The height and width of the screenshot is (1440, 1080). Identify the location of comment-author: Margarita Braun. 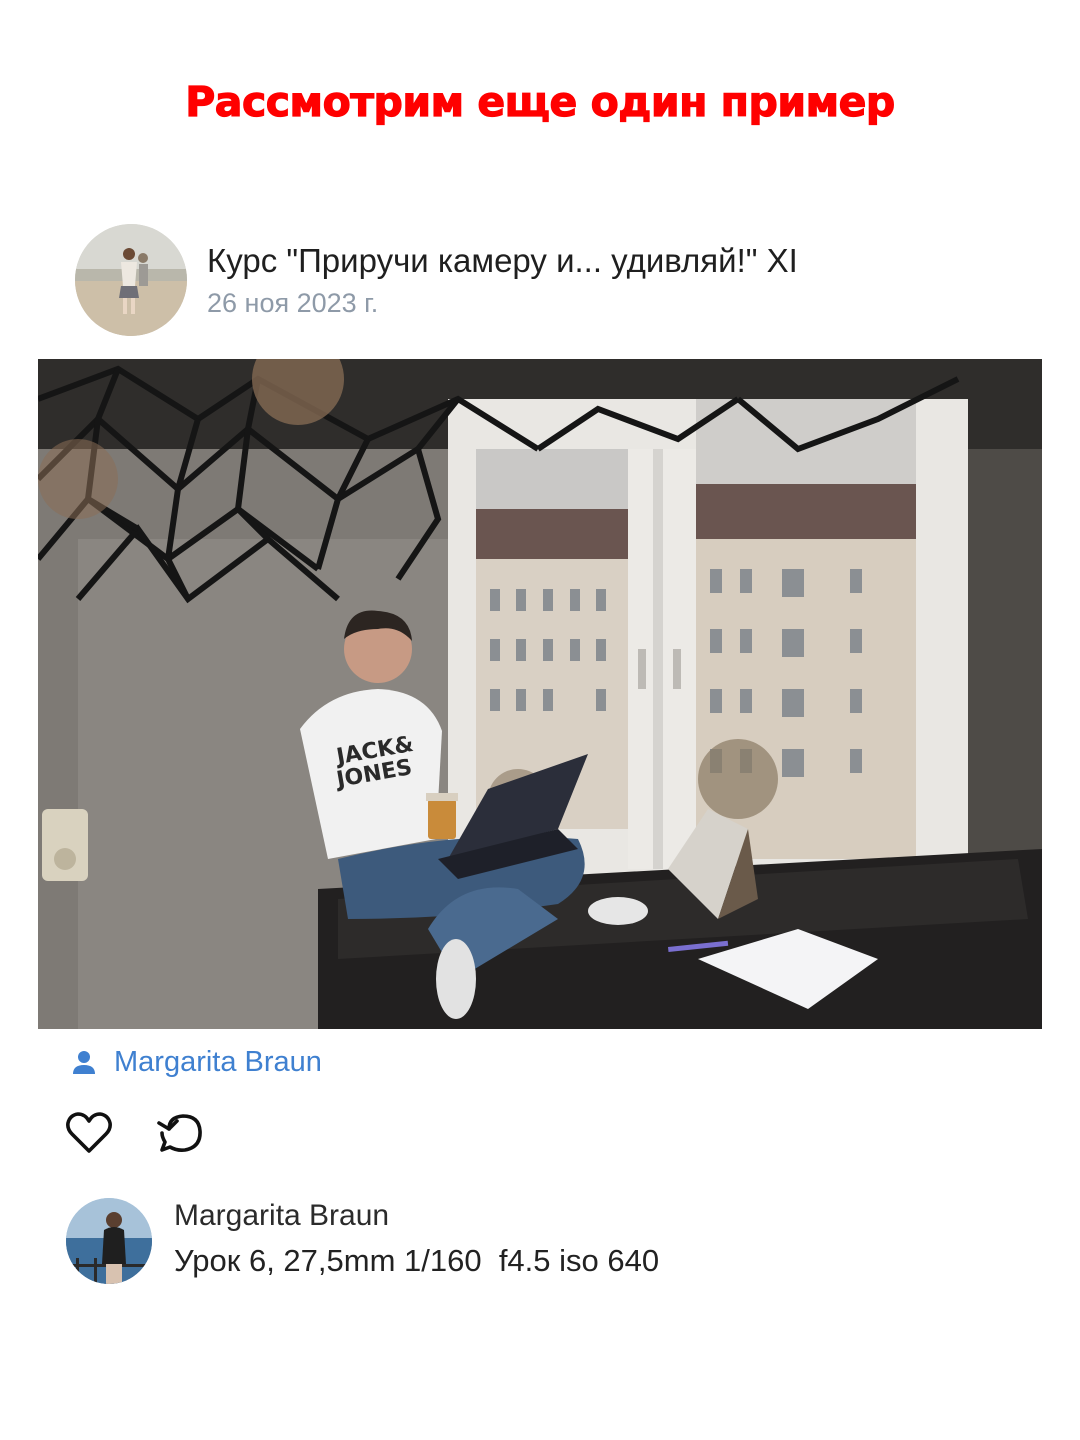
(416, 1216).